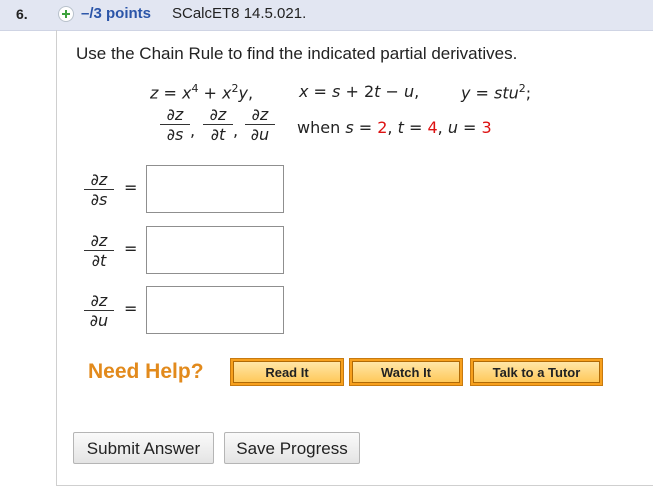 The height and width of the screenshot is (493, 653). What do you see at coordinates (496, 92) in the screenshot?
I see `y-equation: y = stu2;` at bounding box center [496, 92].